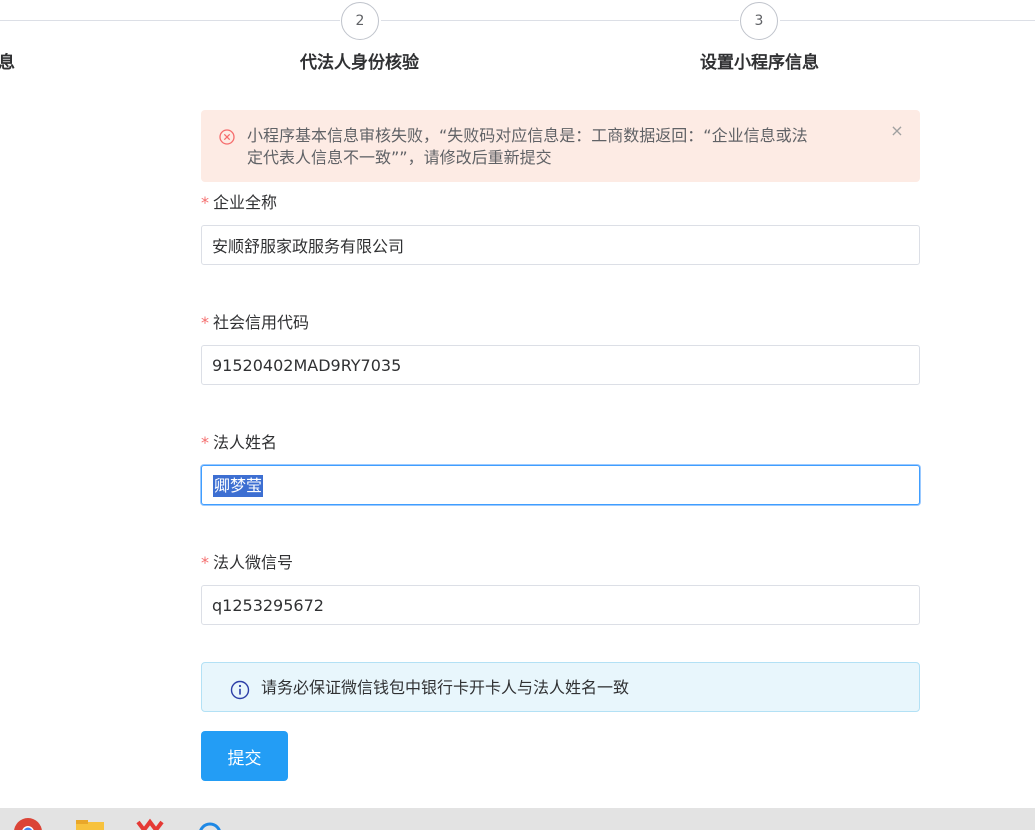 The height and width of the screenshot is (830, 1035). Describe the element at coordinates (560, 245) in the screenshot. I see `company-name-input` at that location.